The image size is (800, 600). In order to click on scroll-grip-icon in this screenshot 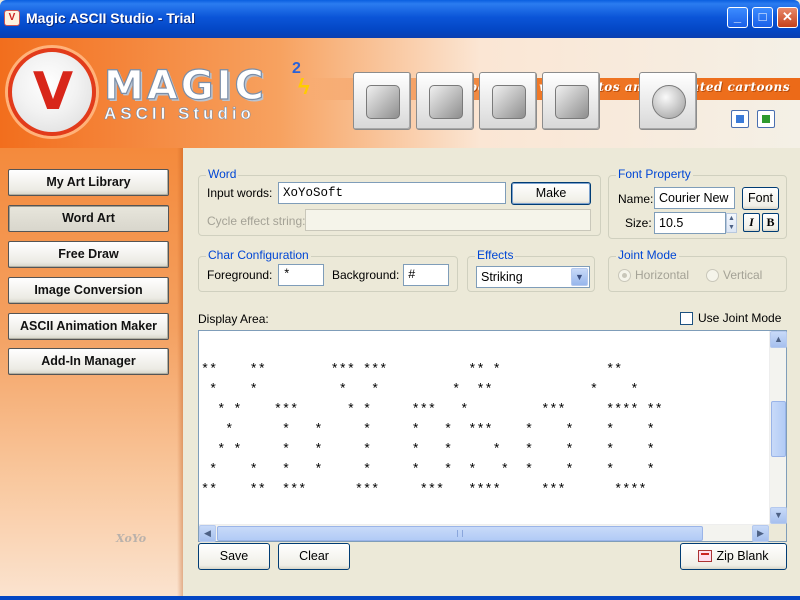, I will do `click(460, 533)`.